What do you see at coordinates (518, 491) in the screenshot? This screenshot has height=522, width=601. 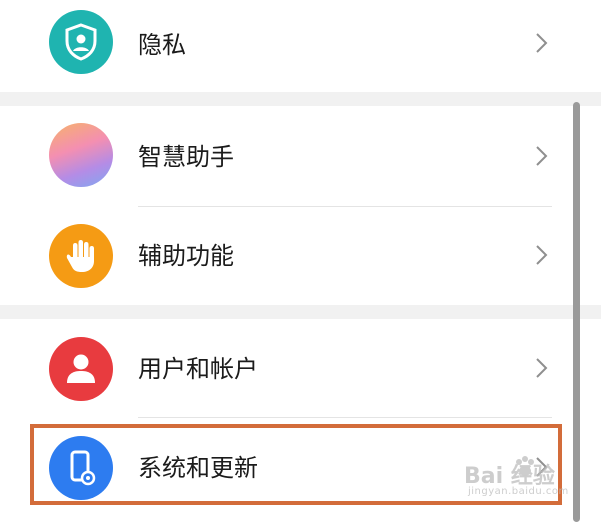 I see `watermark-url: jingyan.baidu.com` at bounding box center [518, 491].